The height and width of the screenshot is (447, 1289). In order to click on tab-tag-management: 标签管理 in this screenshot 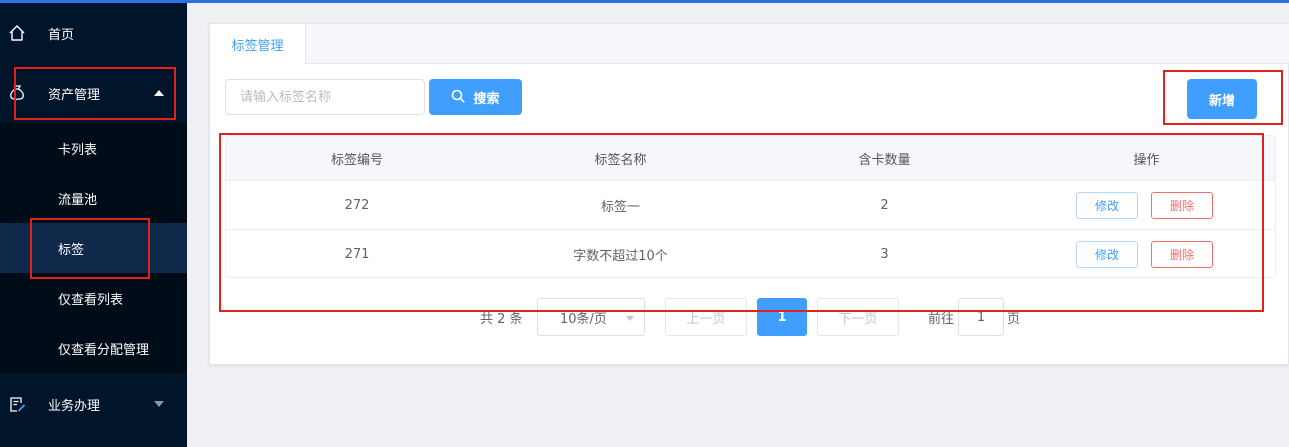, I will do `click(258, 44)`.